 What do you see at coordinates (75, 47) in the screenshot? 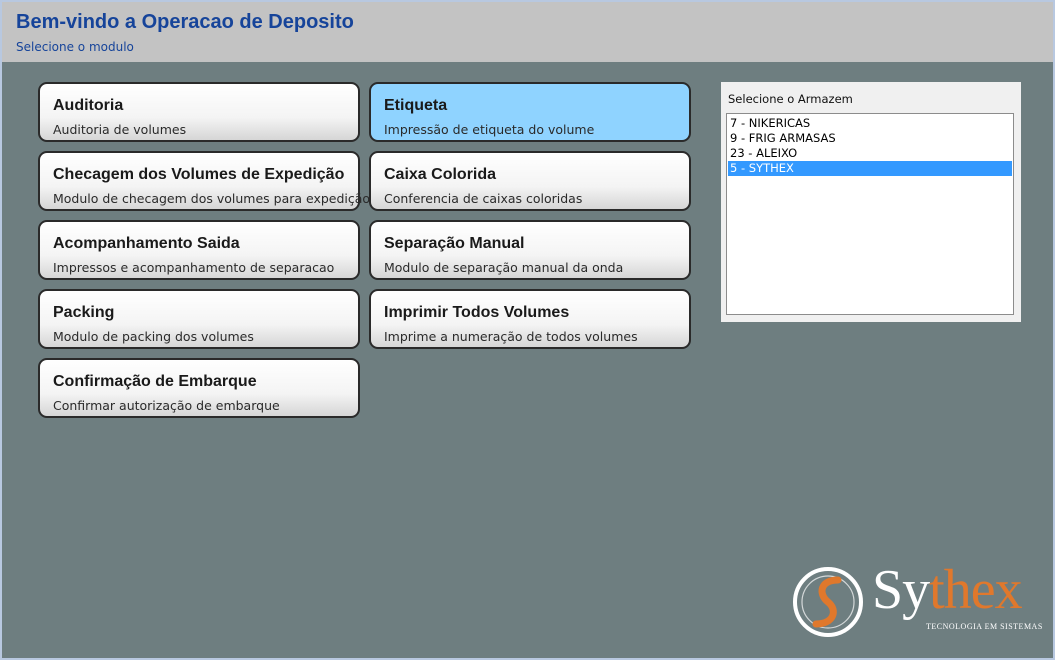
I see `page-subtitle: Selecione o modulo` at bounding box center [75, 47].